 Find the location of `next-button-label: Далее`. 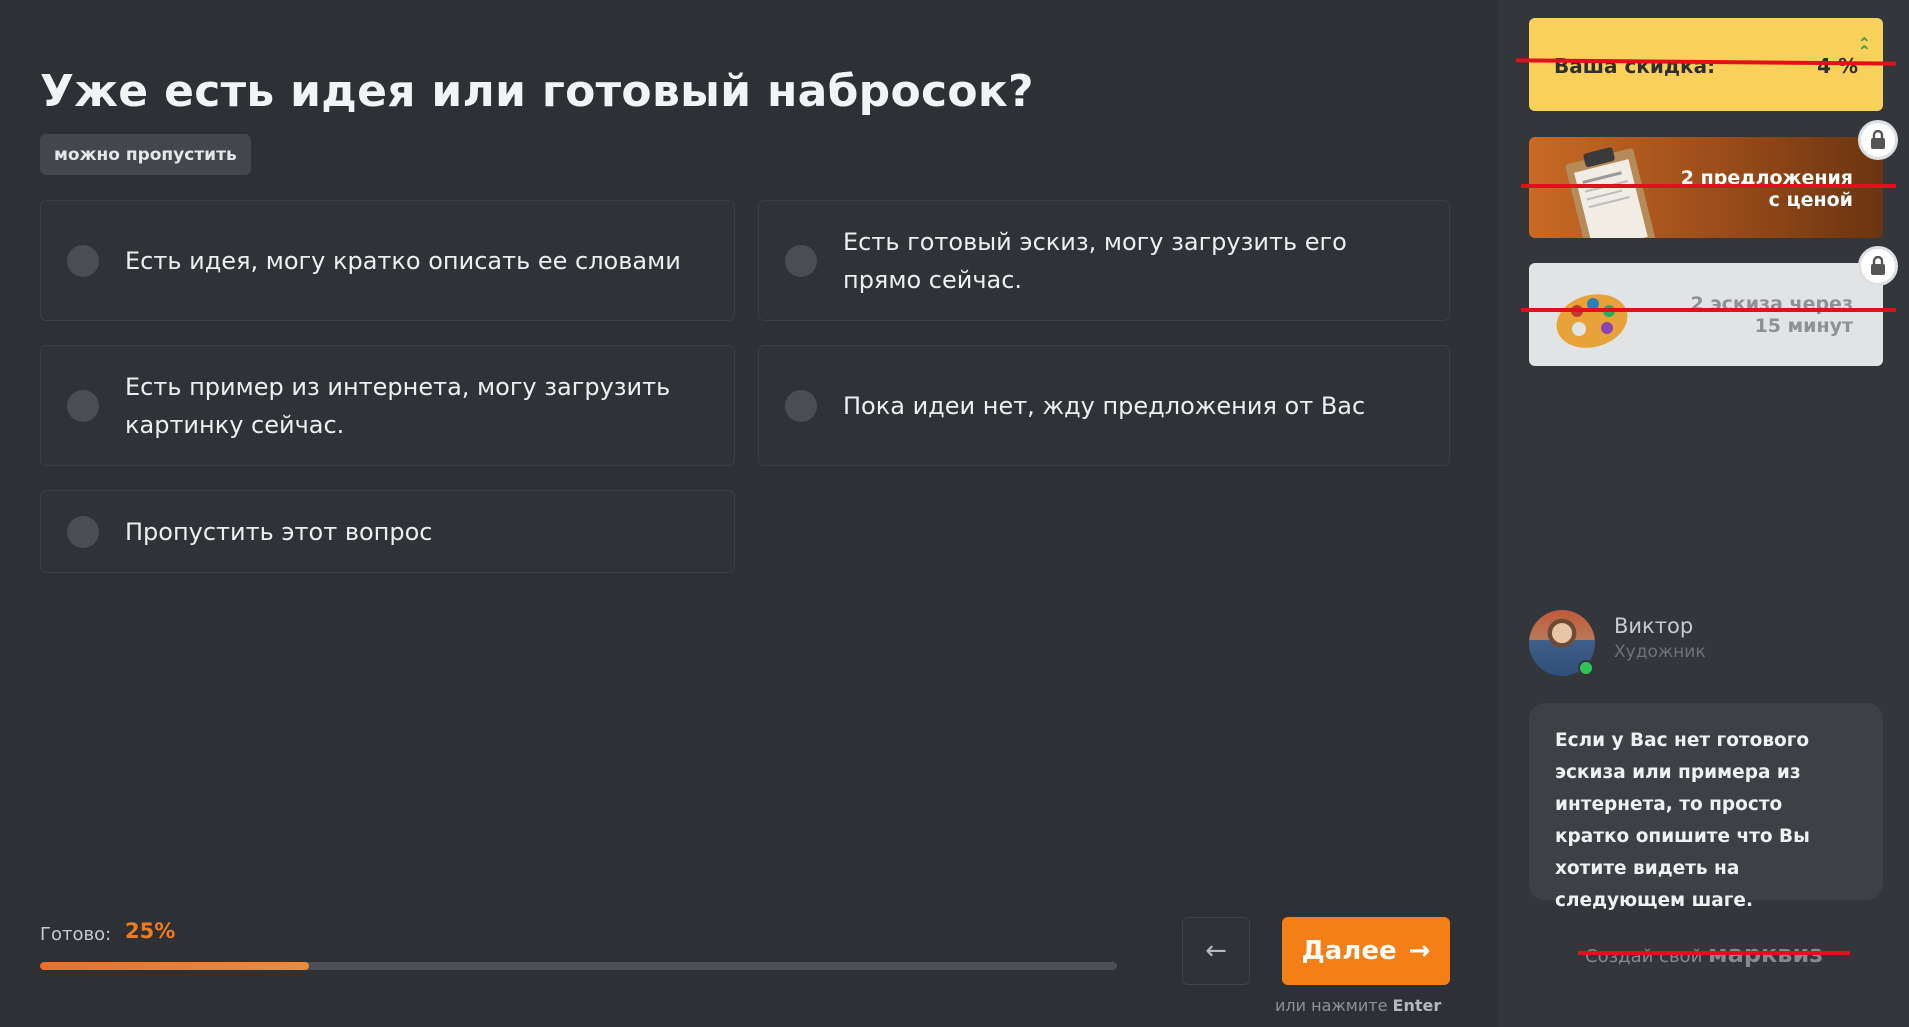

next-button-label: Далее is located at coordinates (1349, 951).